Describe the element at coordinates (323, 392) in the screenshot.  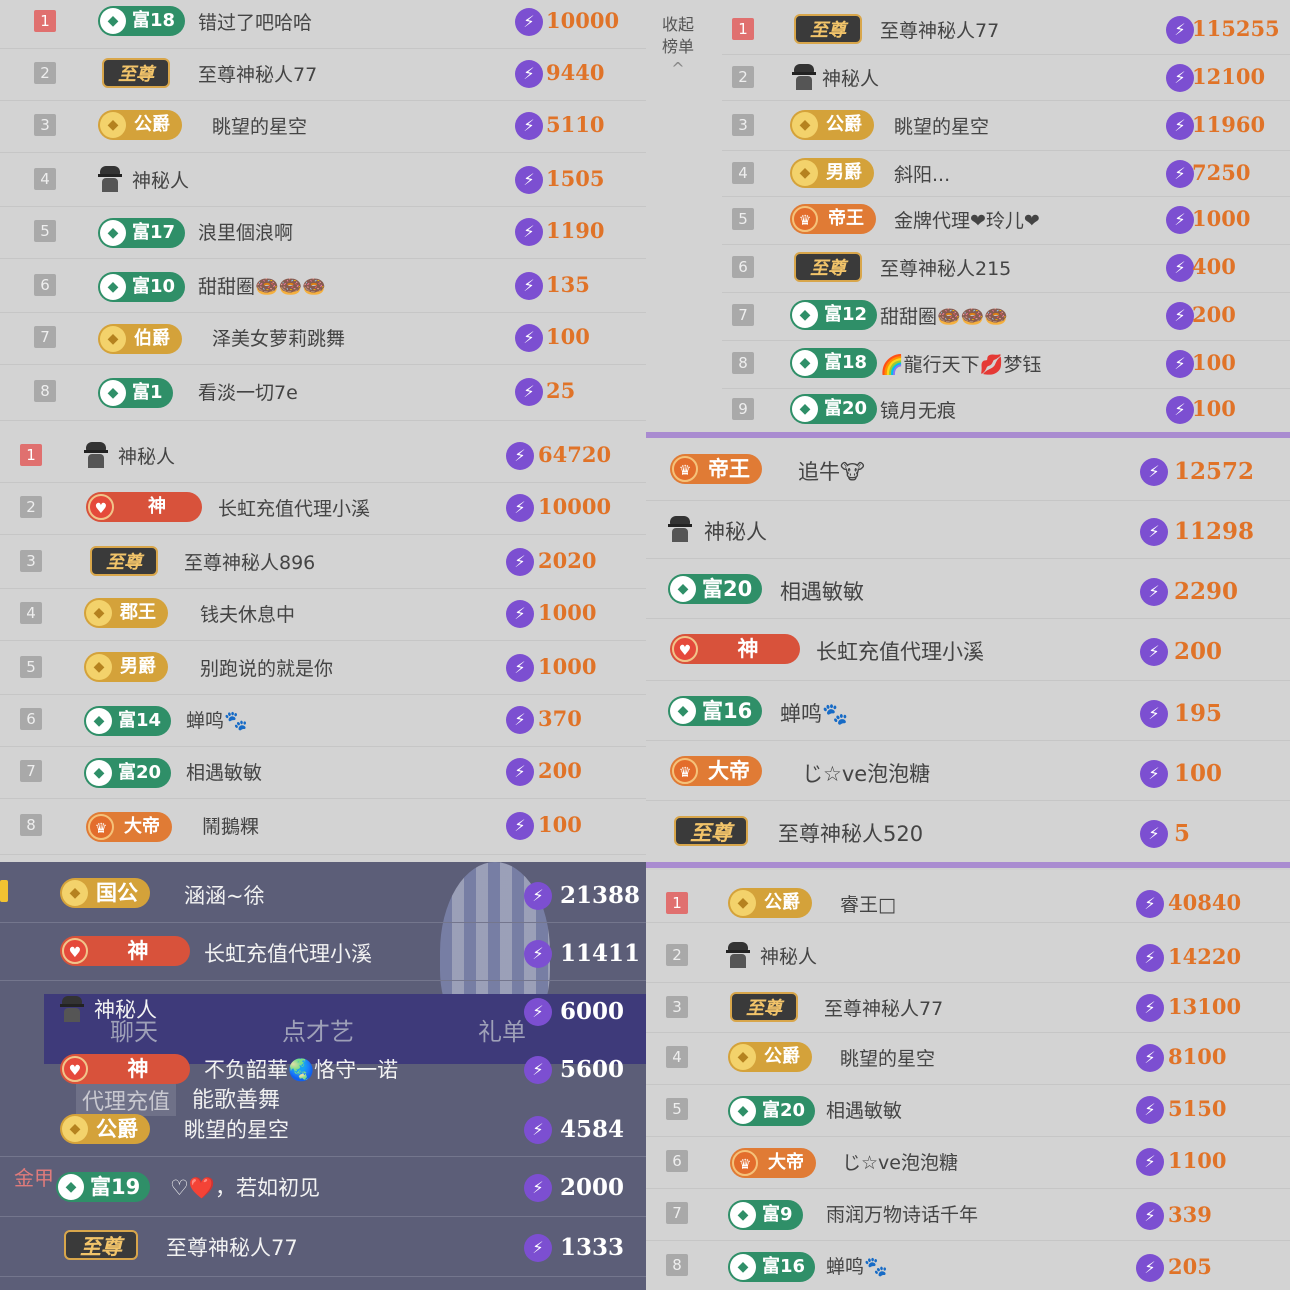
I see `list-item: 8 ◆ 富1 看淡一切7e ⚡ 25` at that location.